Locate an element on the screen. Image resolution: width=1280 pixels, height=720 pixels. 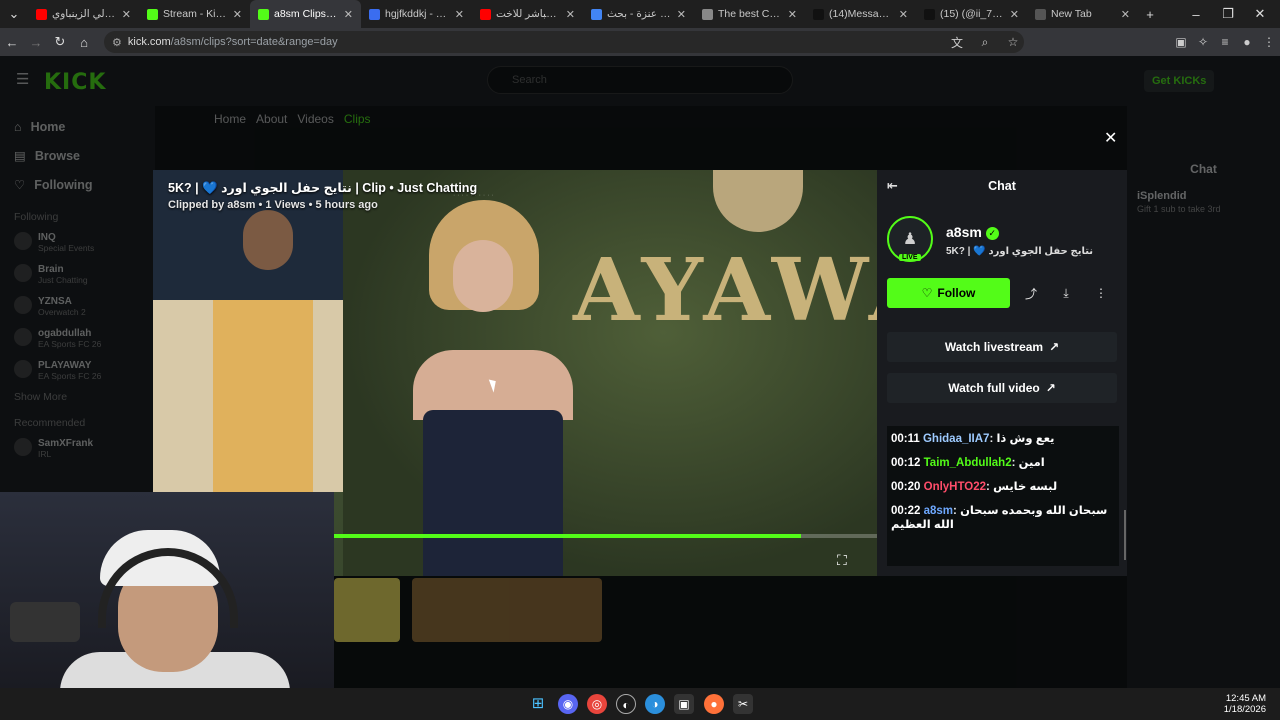
browser-tab: New Tab ✕ is located at coordinates (1082, 14).